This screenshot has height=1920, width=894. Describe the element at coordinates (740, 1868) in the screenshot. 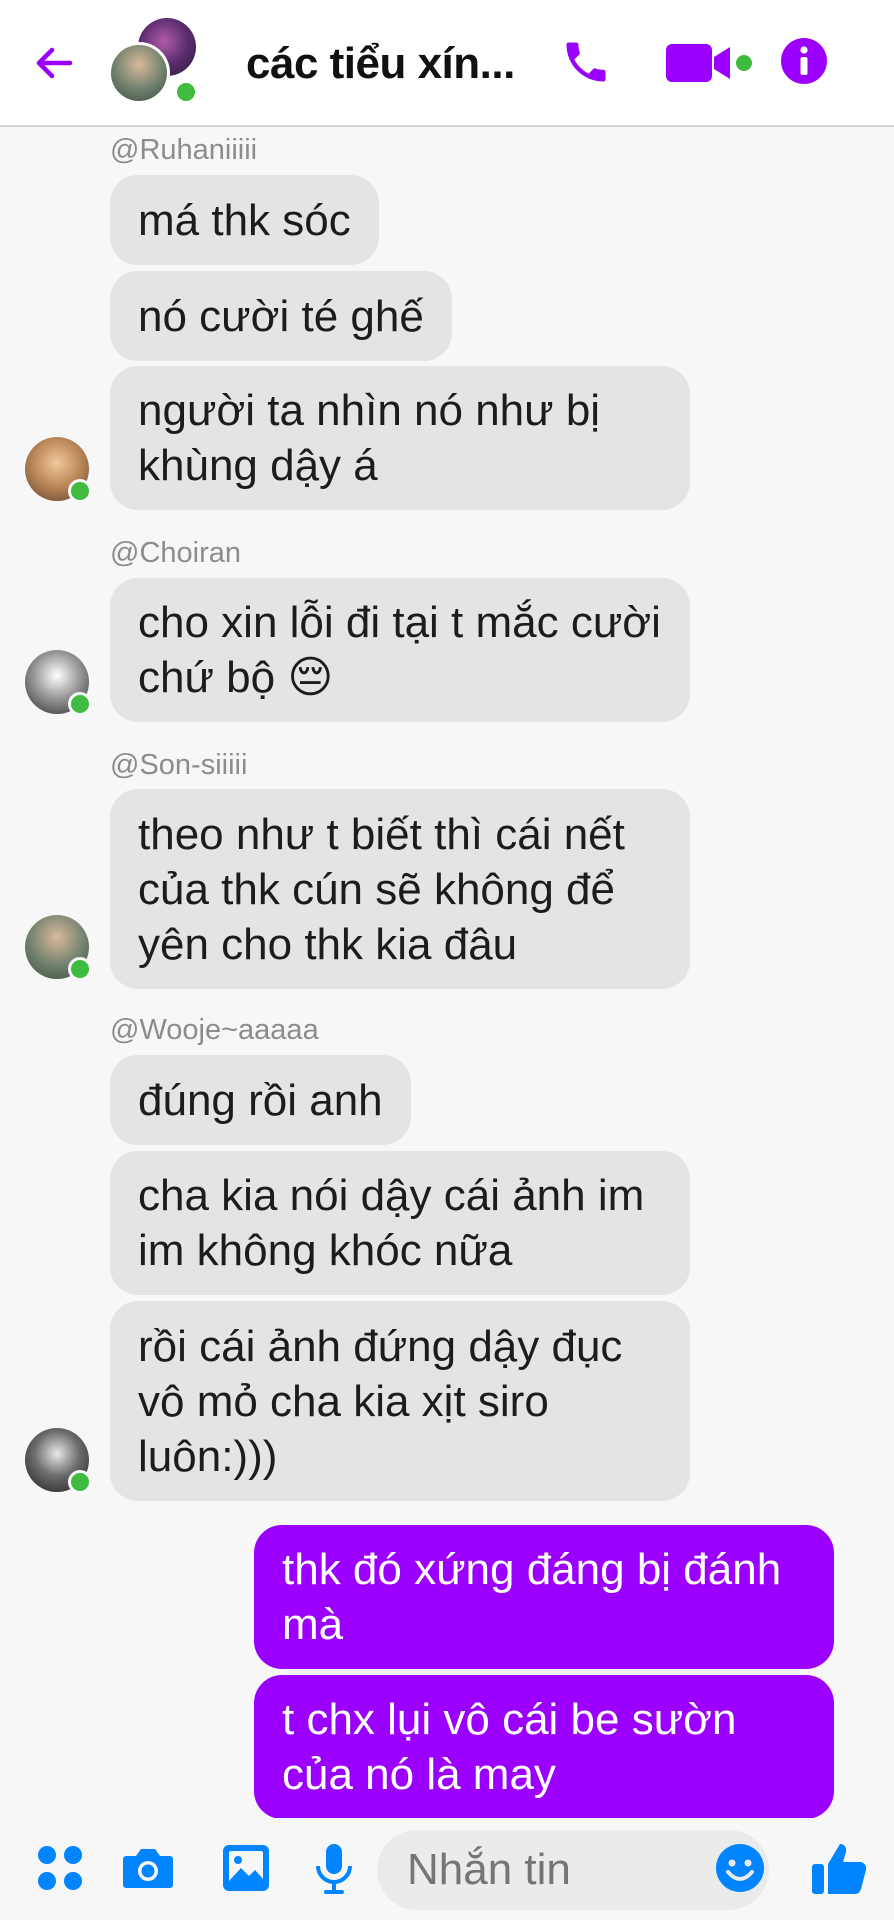

I see `emoji-icon` at that location.